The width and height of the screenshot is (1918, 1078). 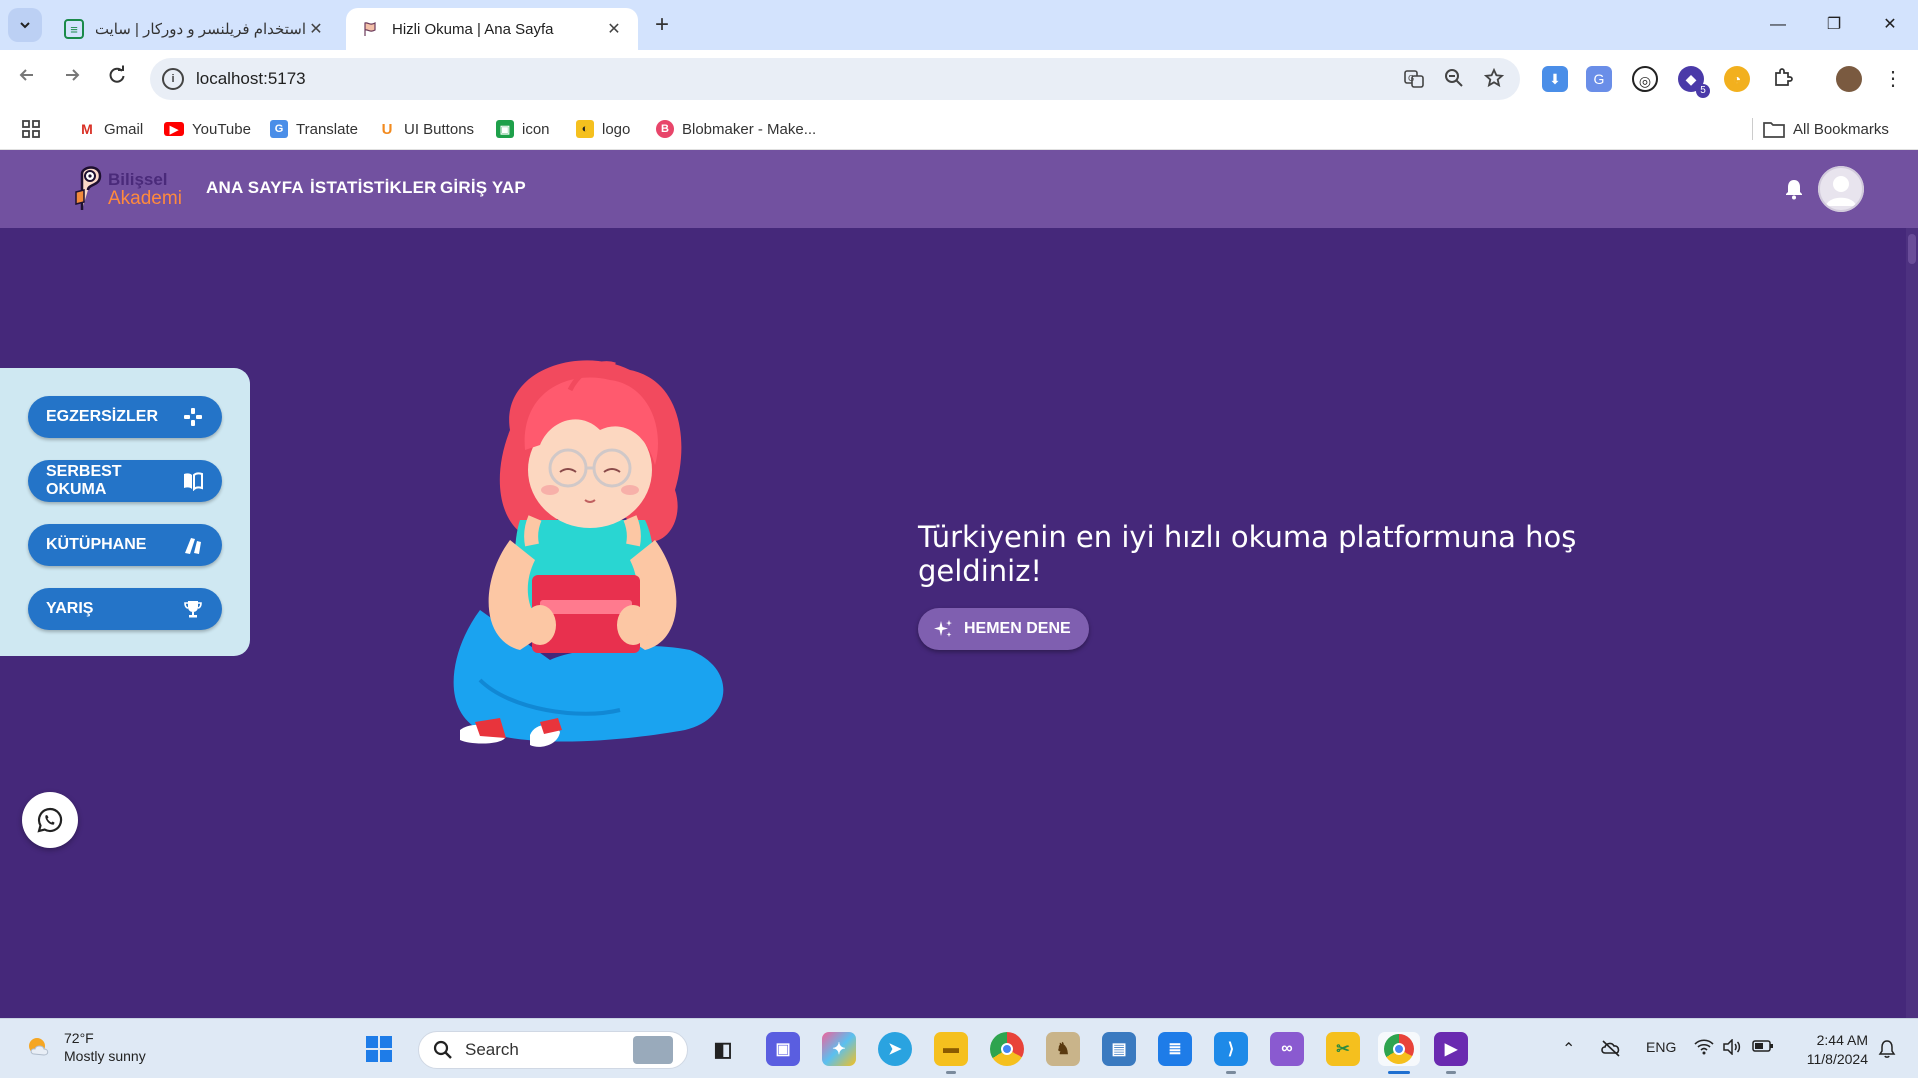 What do you see at coordinates (279, 129) in the screenshot?
I see `translate-icon: G` at bounding box center [279, 129].